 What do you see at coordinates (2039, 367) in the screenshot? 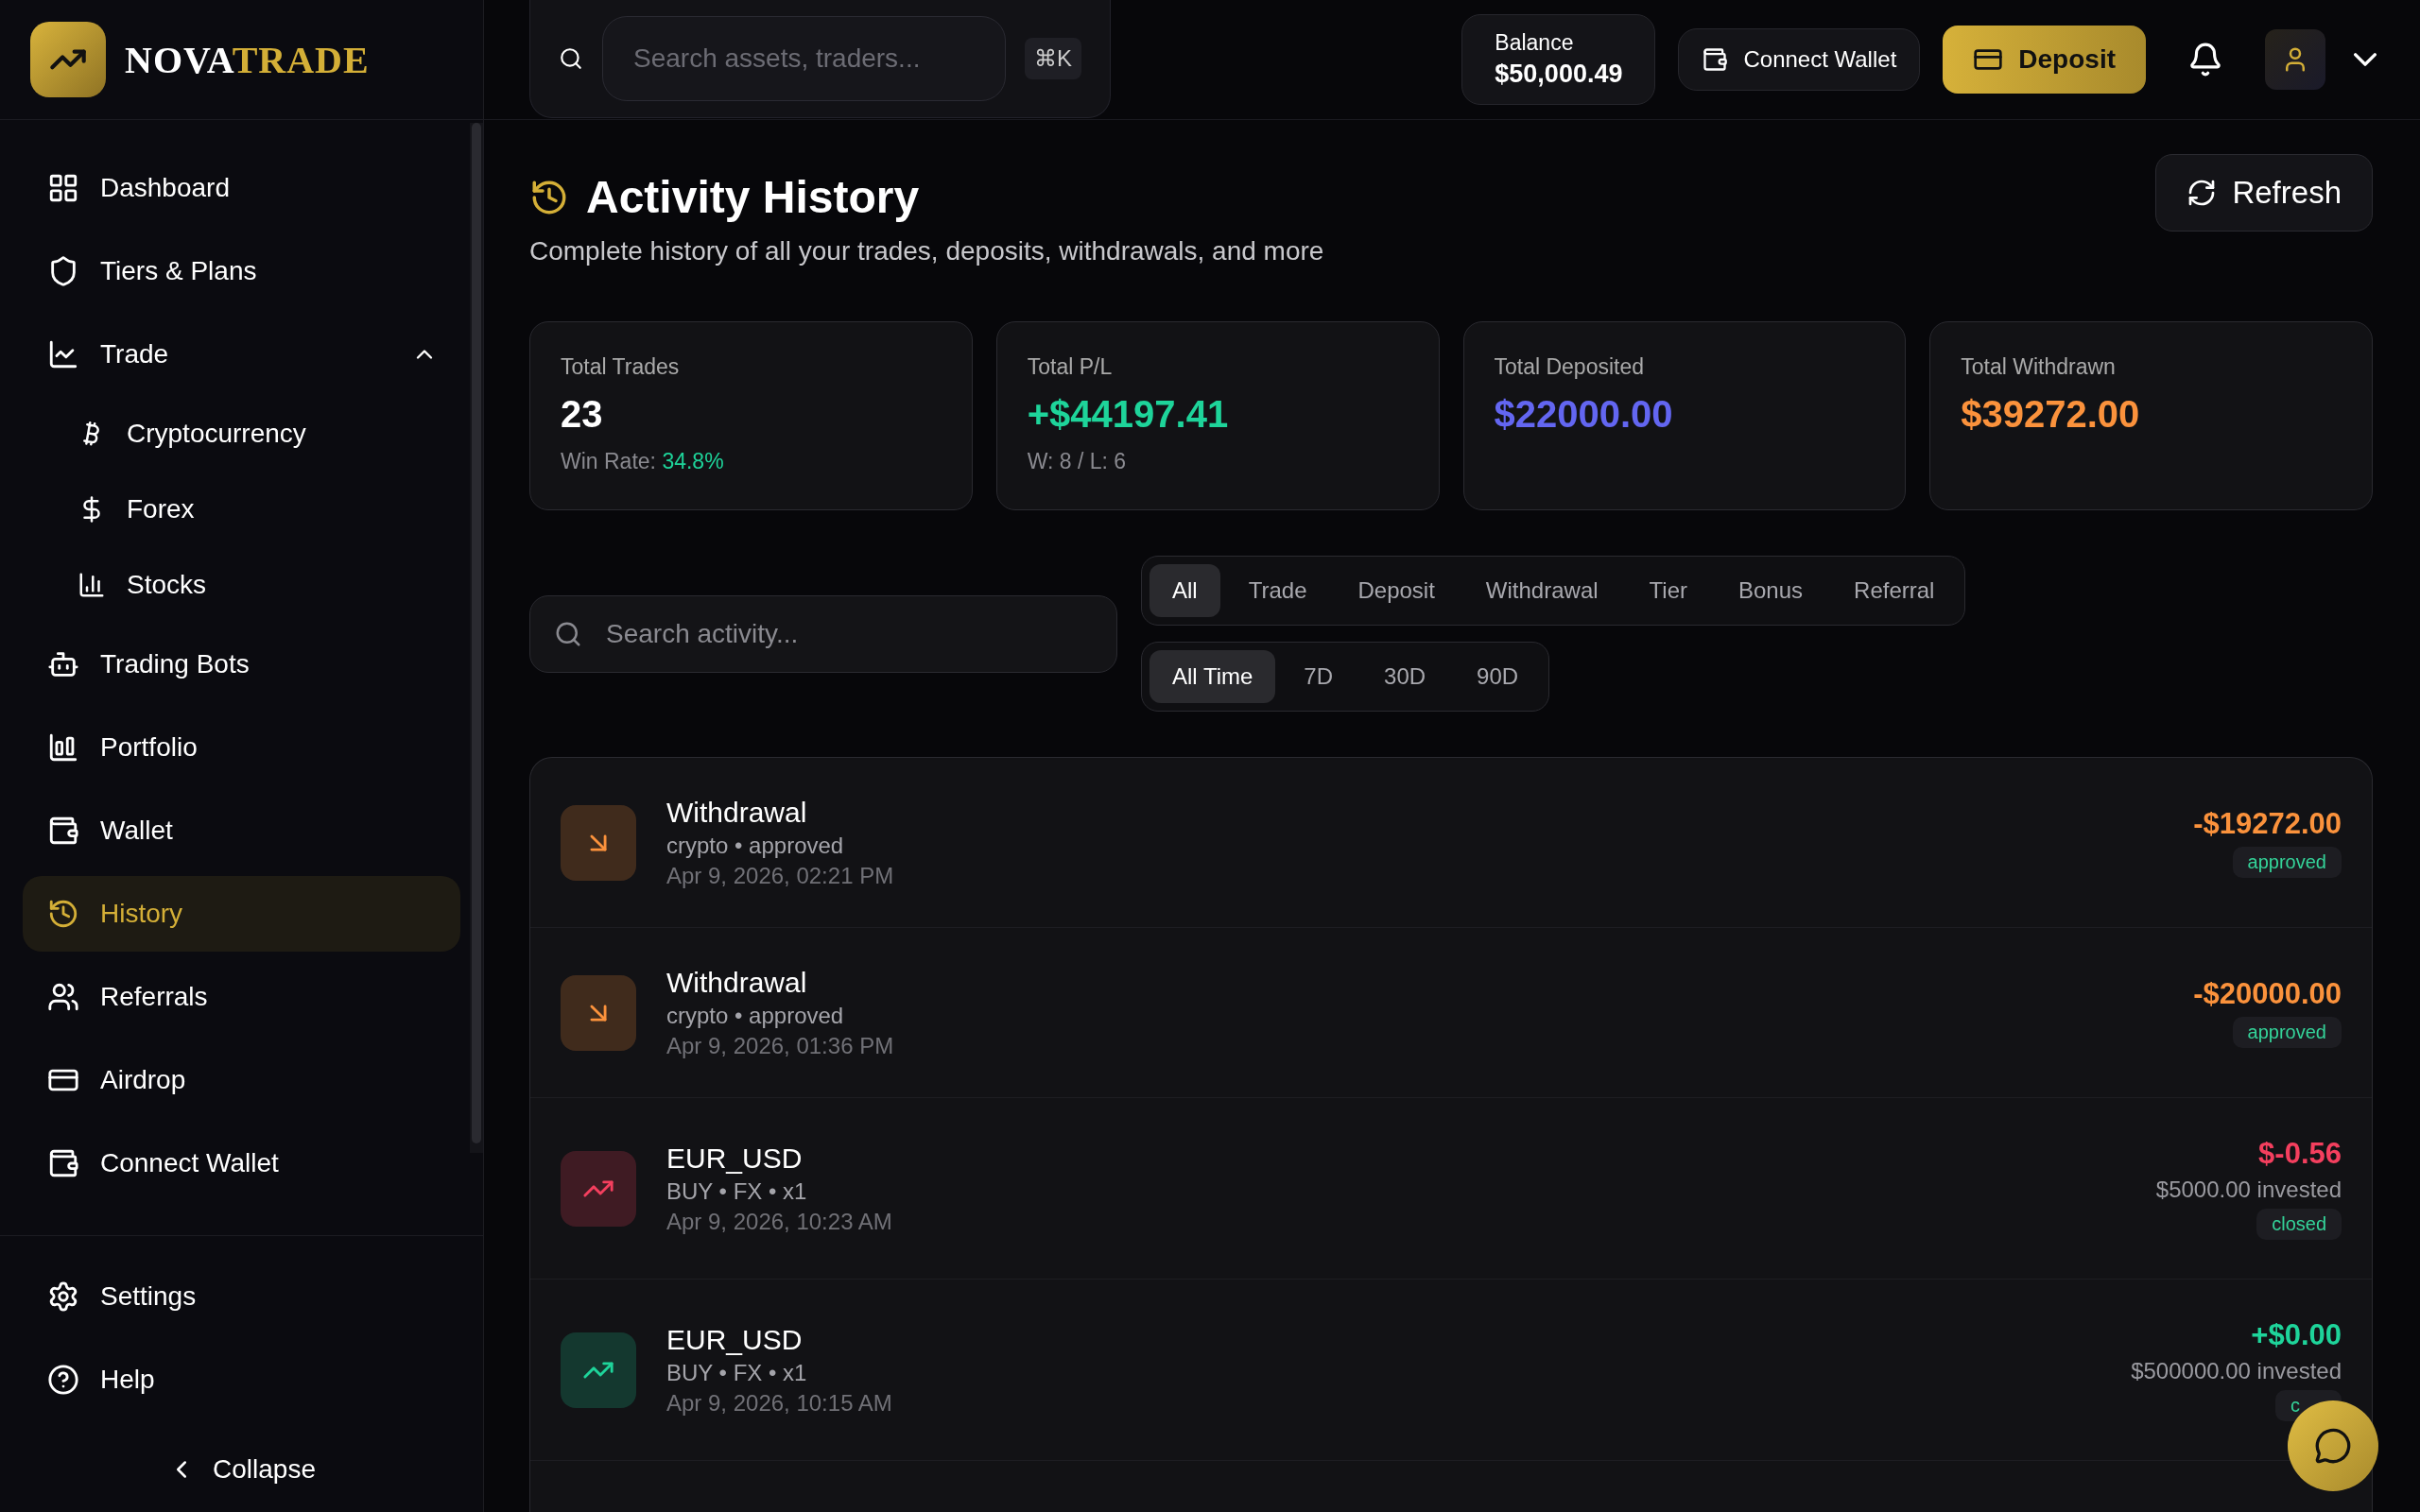
I see `stat-label: Total Withdrawn` at bounding box center [2039, 367].